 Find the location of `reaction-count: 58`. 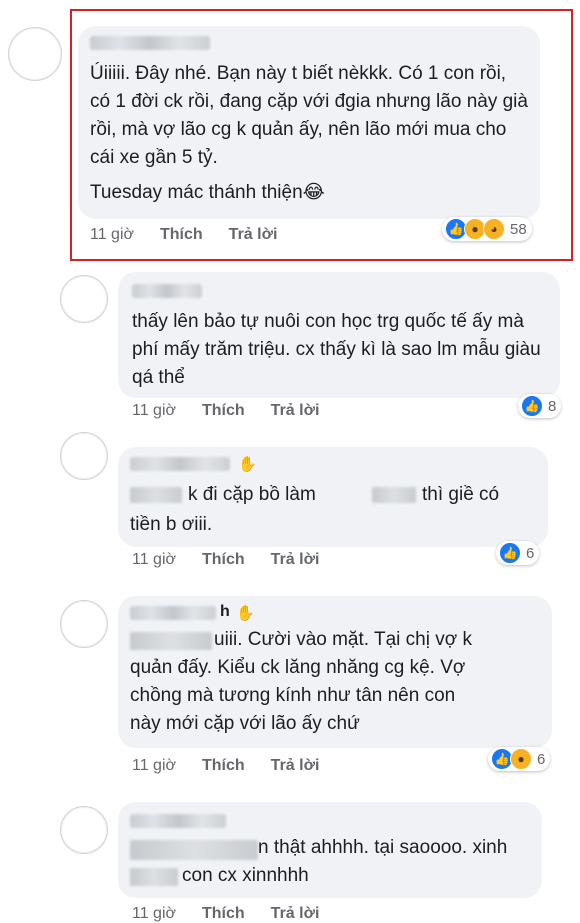

reaction-count: 58 is located at coordinates (518, 229).